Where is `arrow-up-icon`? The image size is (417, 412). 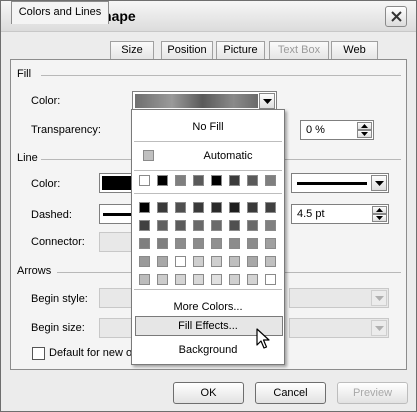
arrow-up-icon is located at coordinates (364, 126).